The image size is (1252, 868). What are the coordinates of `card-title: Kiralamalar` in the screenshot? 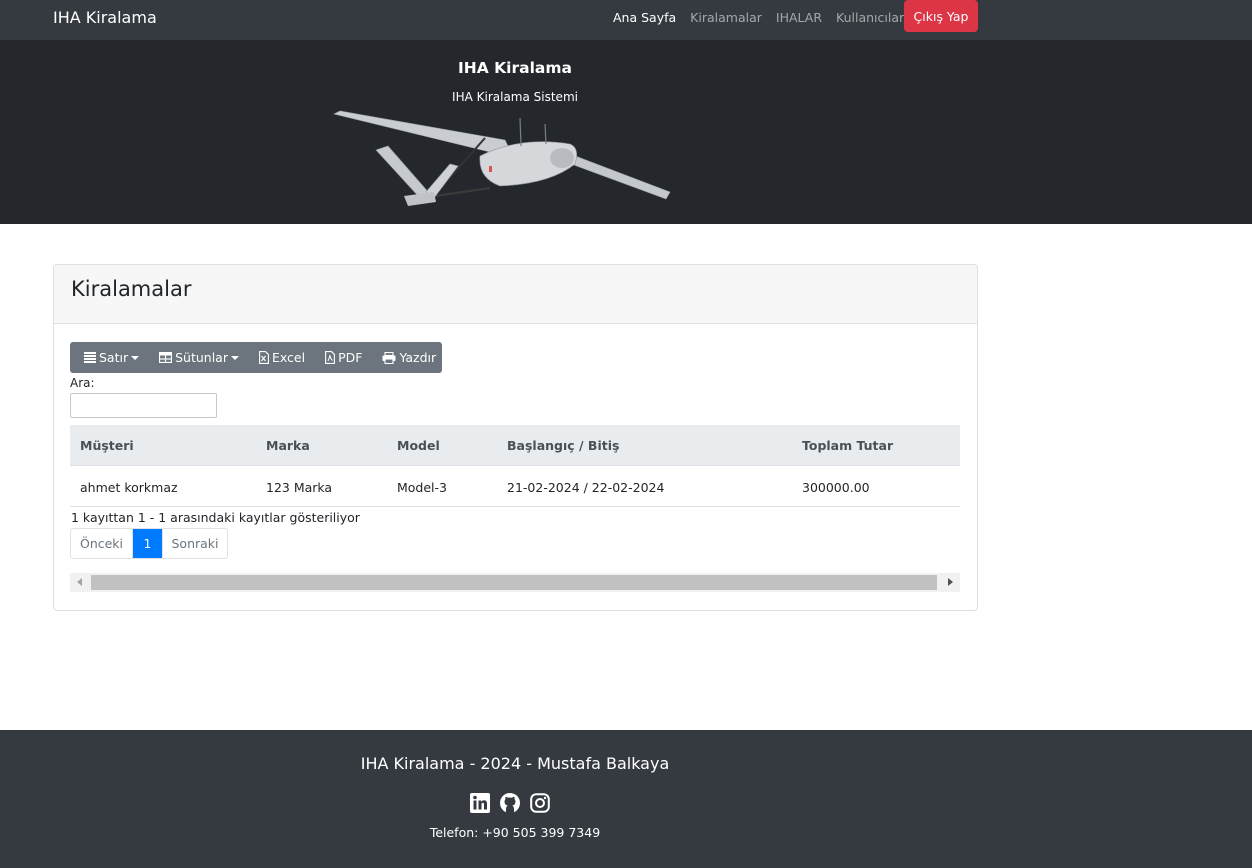 It's located at (131, 289).